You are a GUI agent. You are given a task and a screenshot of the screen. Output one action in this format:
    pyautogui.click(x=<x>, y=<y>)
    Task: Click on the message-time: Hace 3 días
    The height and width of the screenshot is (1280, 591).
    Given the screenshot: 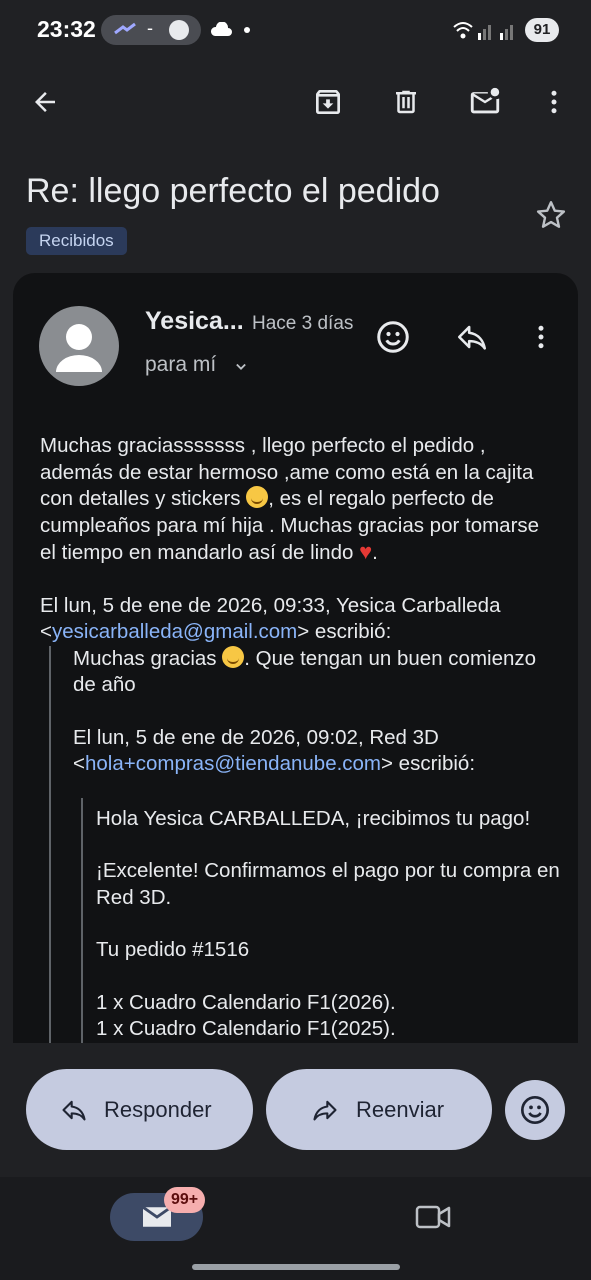 What is the action you would take?
    pyautogui.click(x=303, y=323)
    